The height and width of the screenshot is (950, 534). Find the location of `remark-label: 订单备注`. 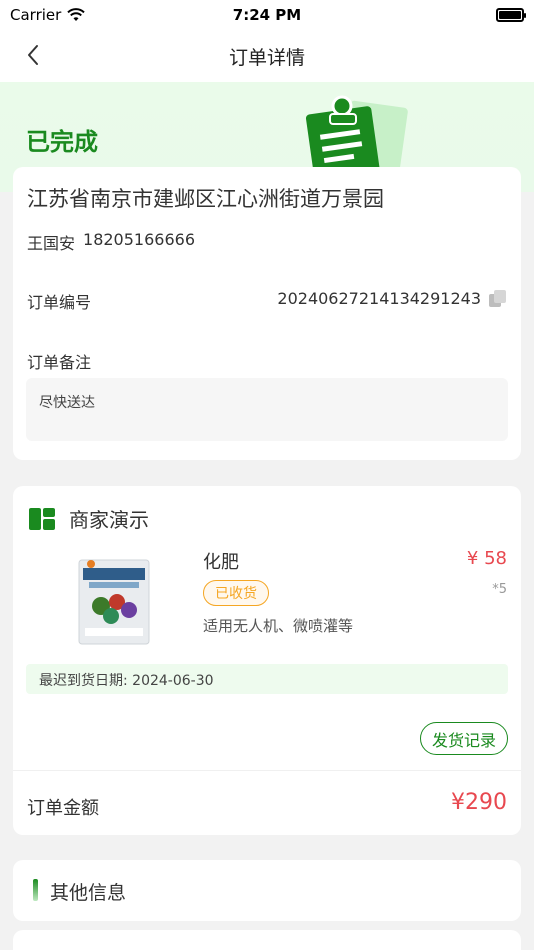

remark-label: 订单备注 is located at coordinates (59, 362).